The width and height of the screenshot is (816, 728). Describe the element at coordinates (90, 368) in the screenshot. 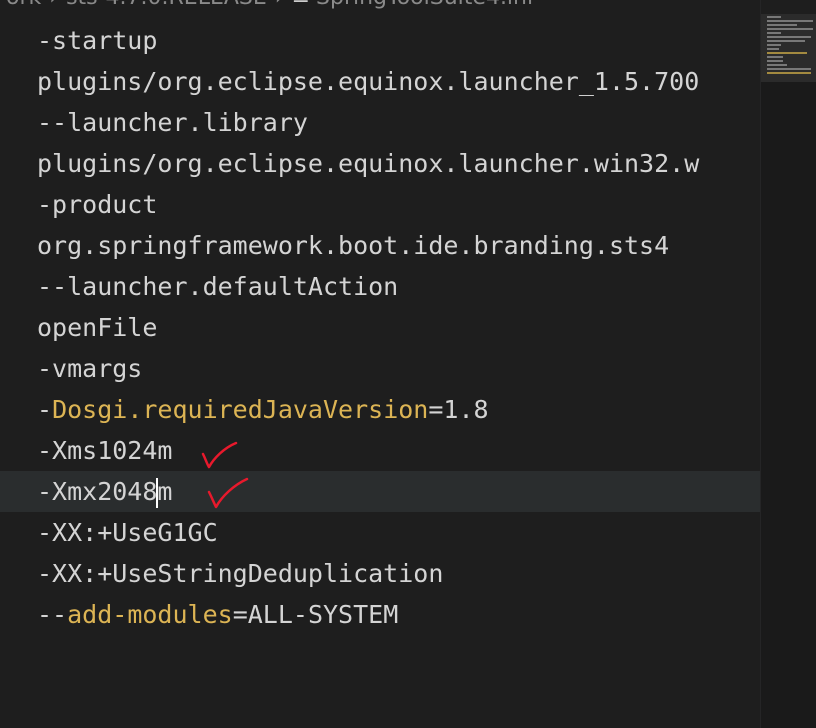

I see `line-text: -vmargs` at that location.